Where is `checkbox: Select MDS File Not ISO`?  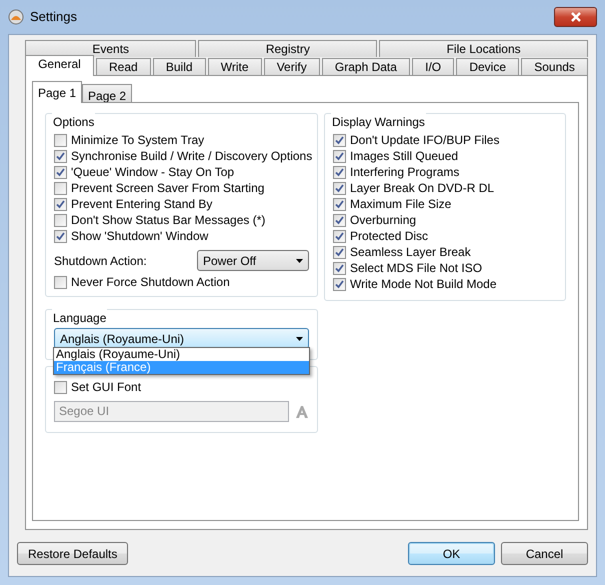 checkbox: Select MDS File Not ISO is located at coordinates (445, 268).